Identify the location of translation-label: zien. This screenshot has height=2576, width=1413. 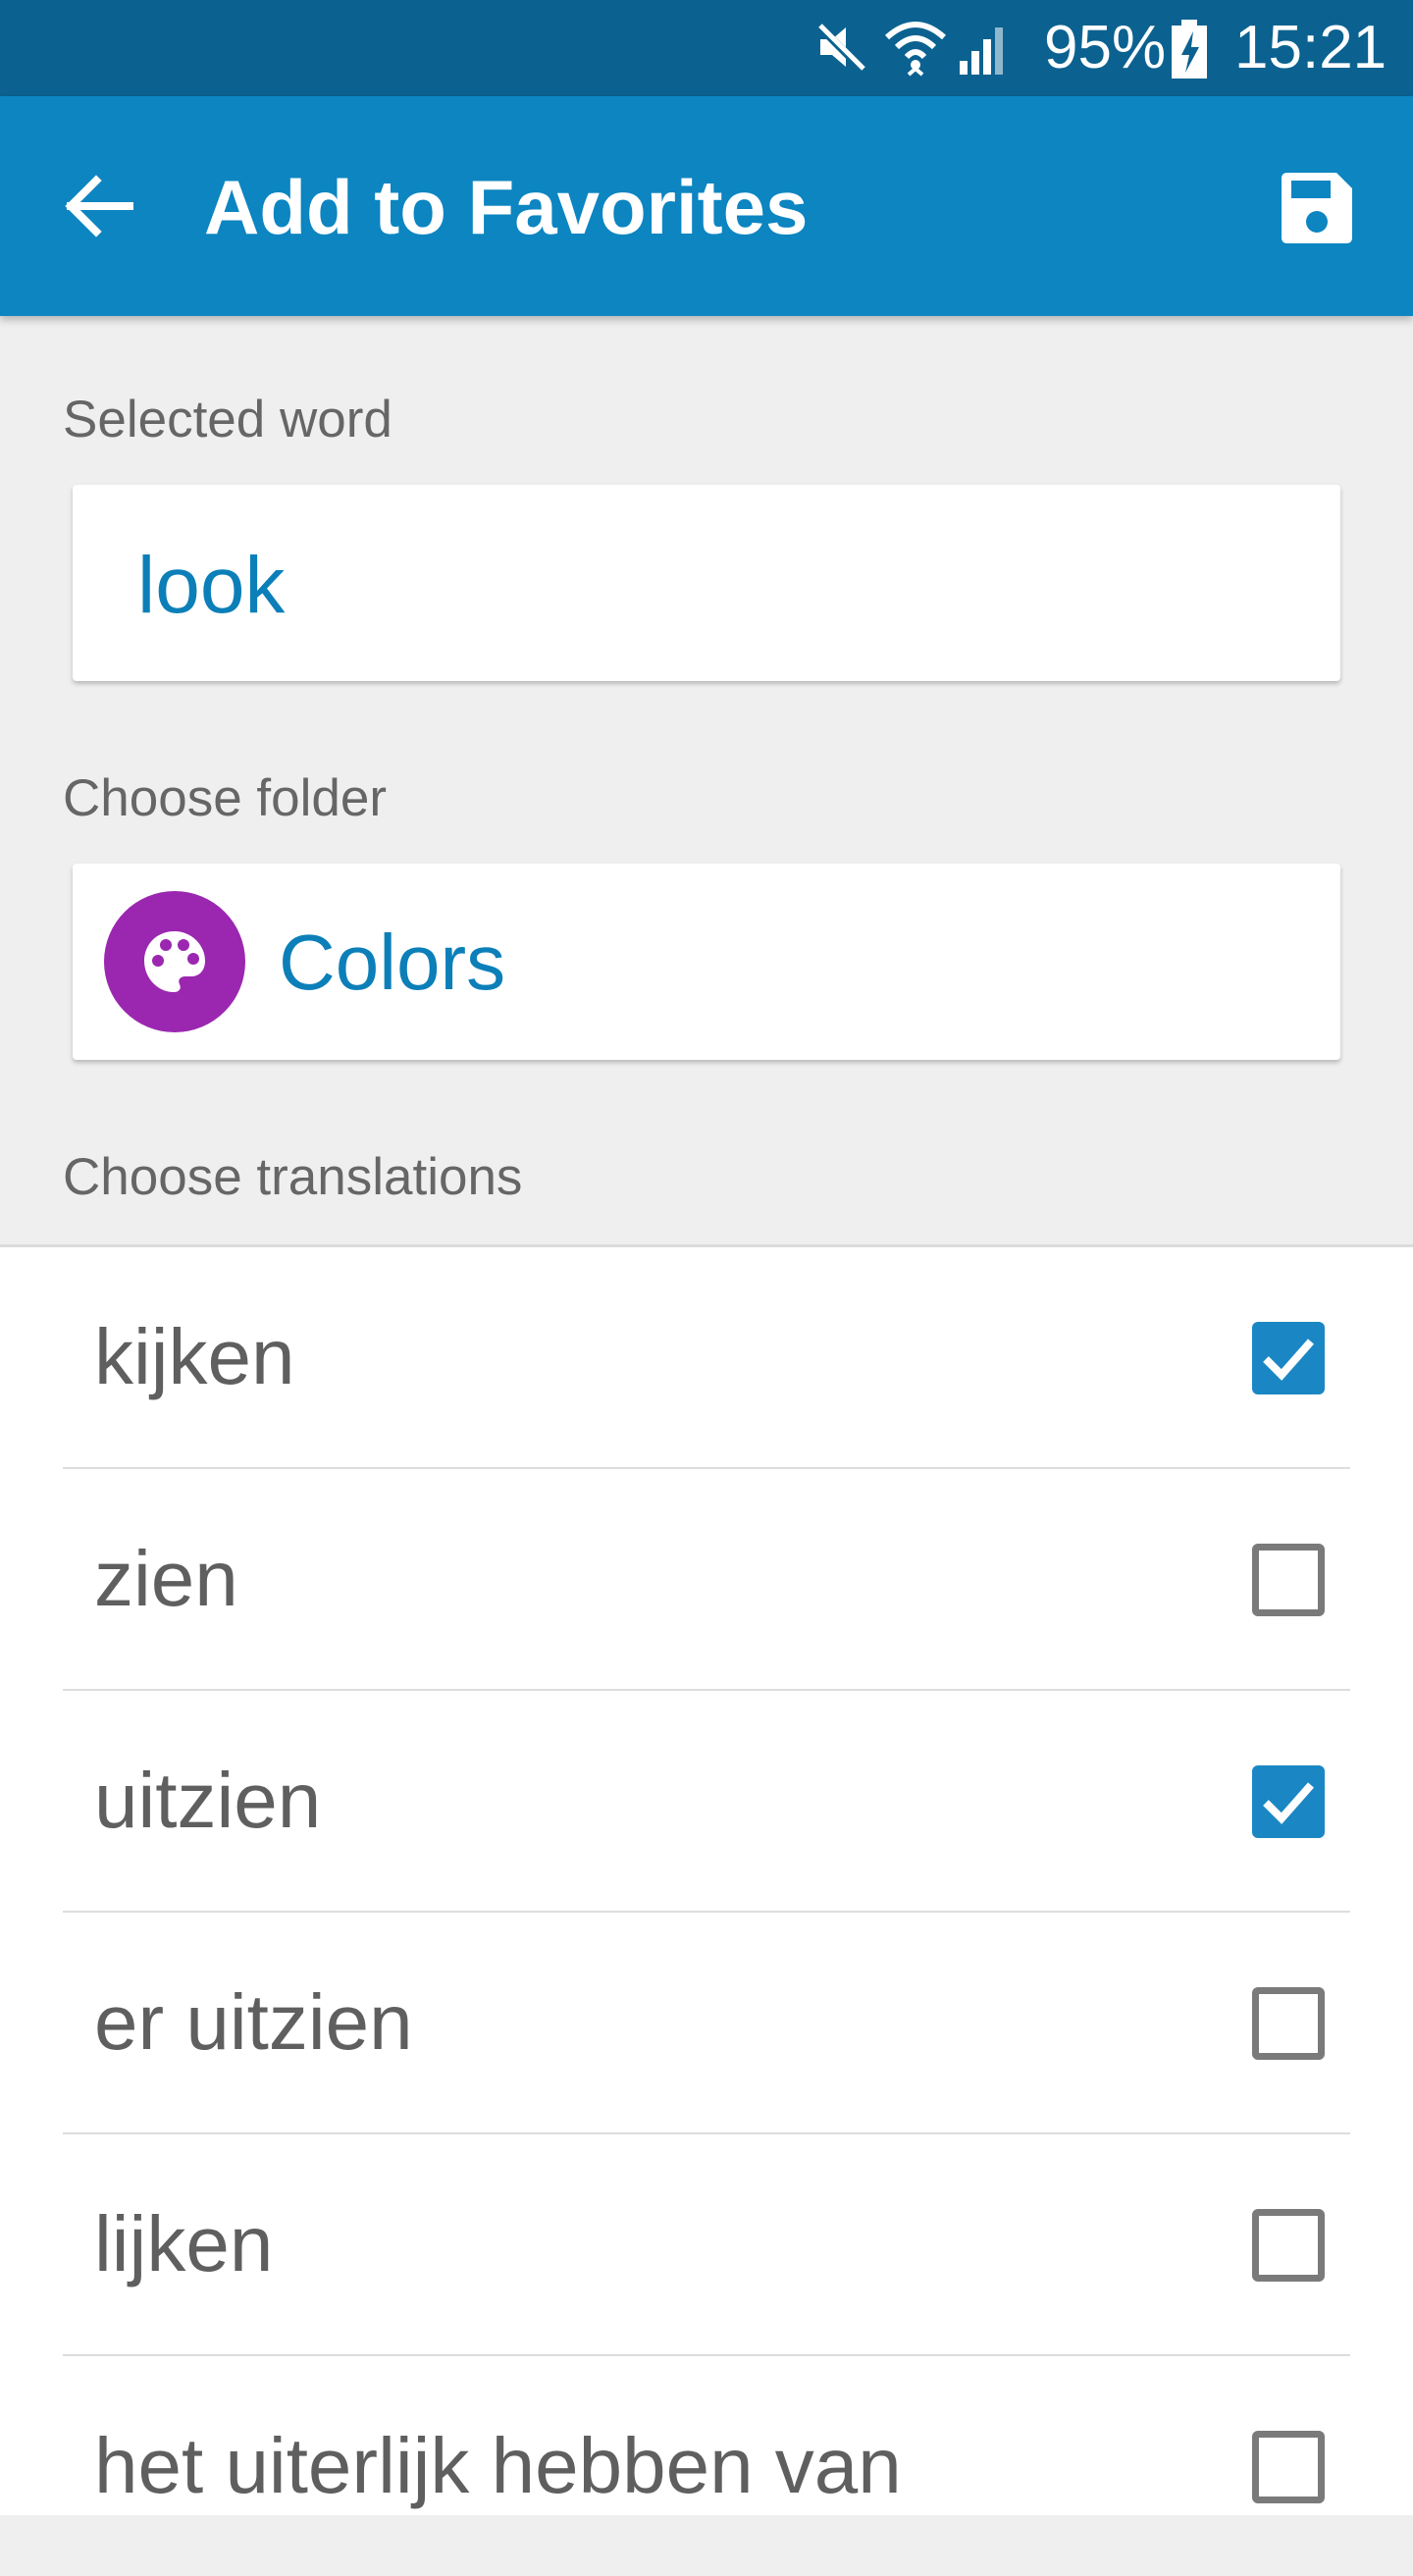
(166, 1578).